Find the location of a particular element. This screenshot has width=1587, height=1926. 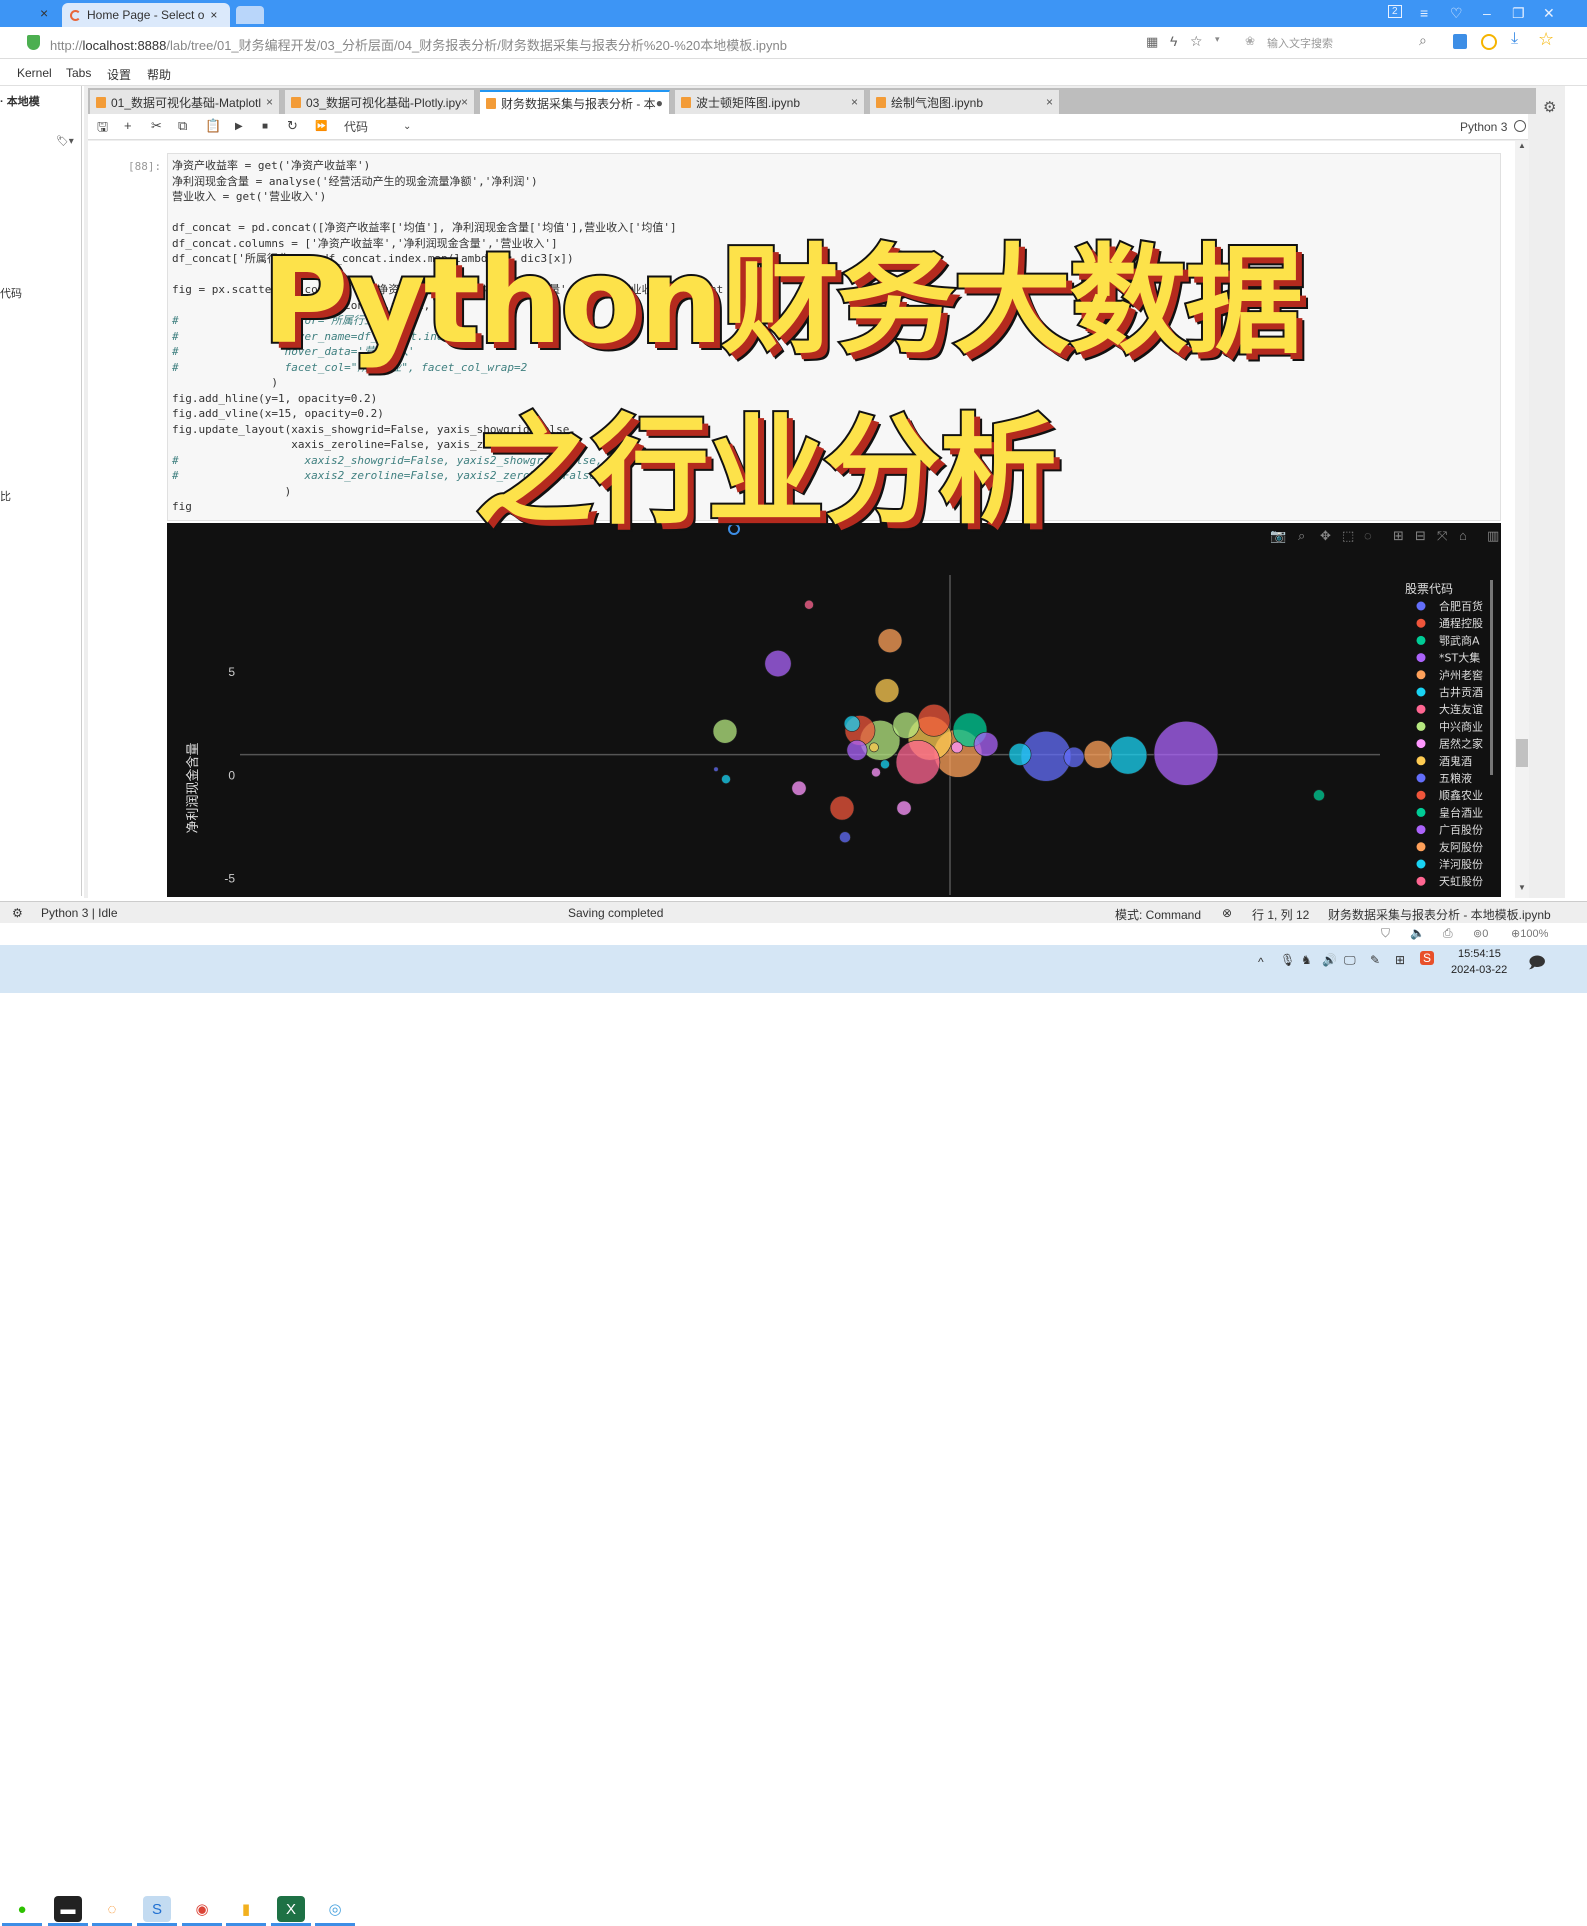

autoscale-icon: ⤧ is located at coordinates (1442, 535).